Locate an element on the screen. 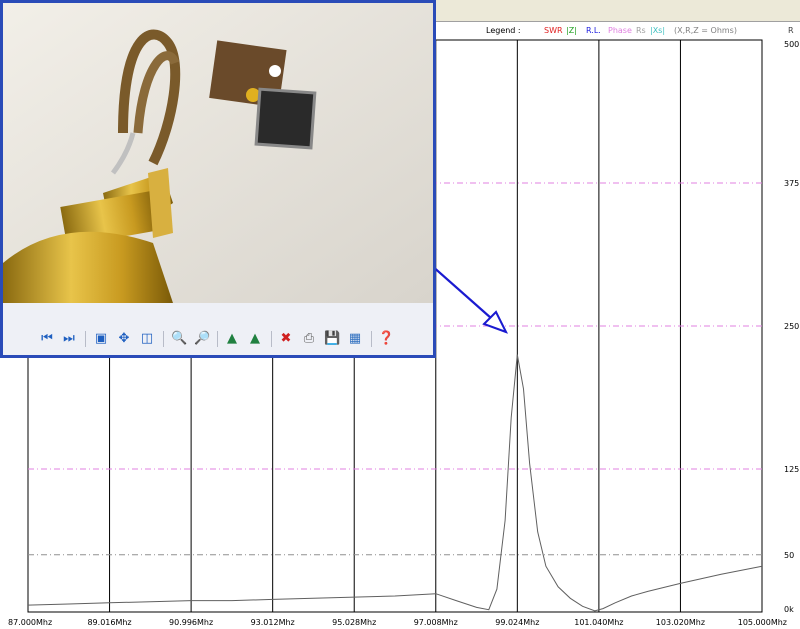 The height and width of the screenshot is (629, 800). y-tick-label: 0k is located at coordinates (789, 609).